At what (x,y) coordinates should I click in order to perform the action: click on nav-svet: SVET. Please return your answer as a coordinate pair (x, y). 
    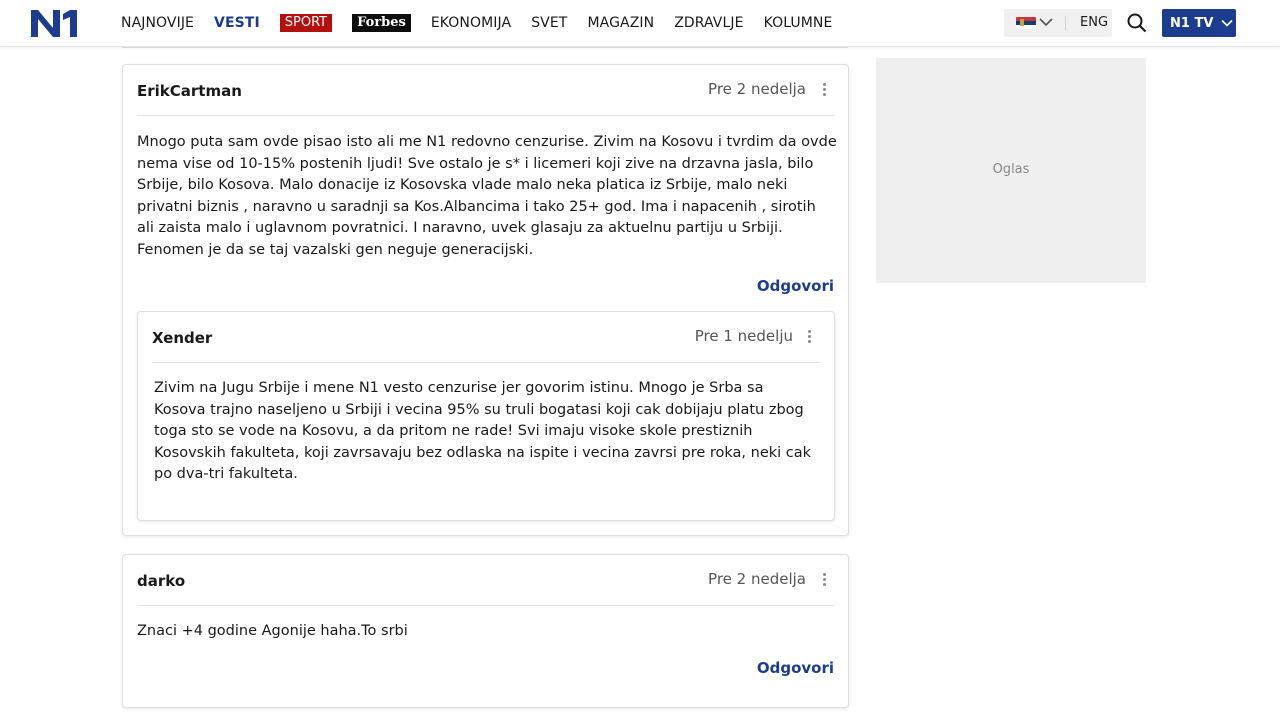
    Looking at the image, I should click on (549, 23).